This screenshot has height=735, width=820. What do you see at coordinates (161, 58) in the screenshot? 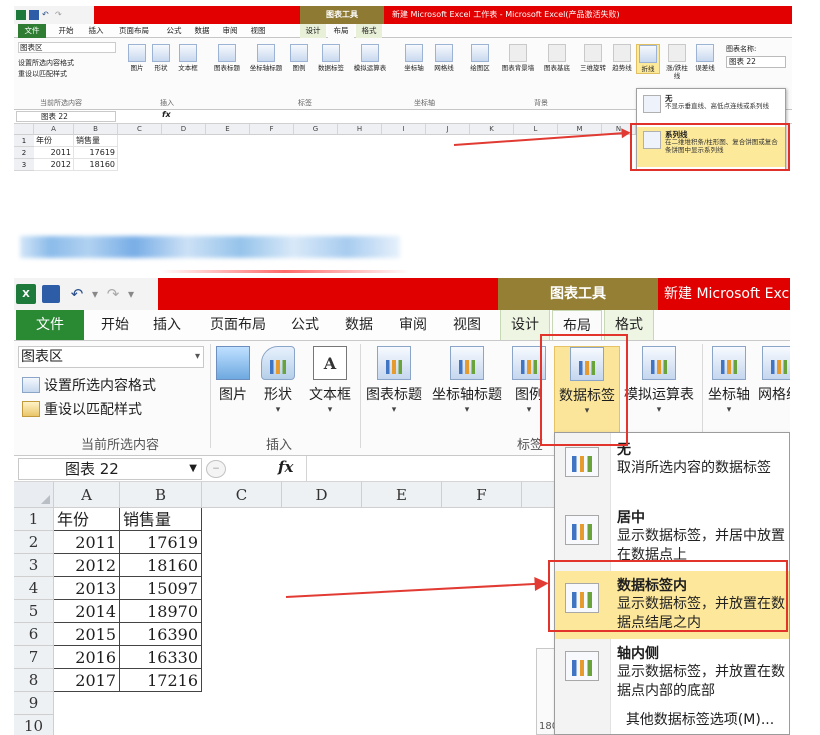
I see `shape-button: 形状` at bounding box center [161, 58].